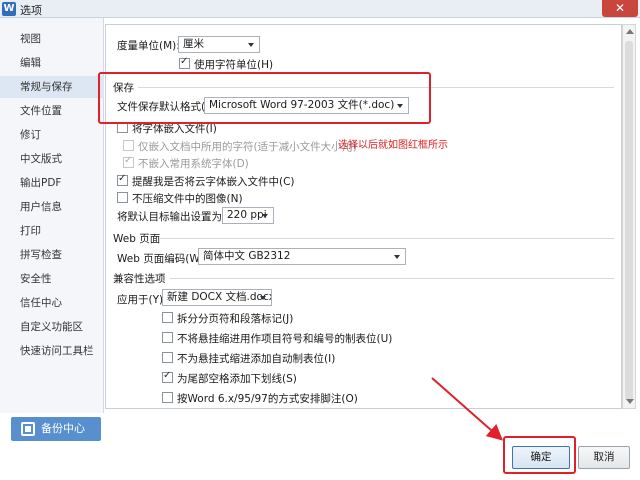 This screenshot has height=480, width=640. I want to click on sidebar-item-general-save: 常规与保存, so click(52, 87).